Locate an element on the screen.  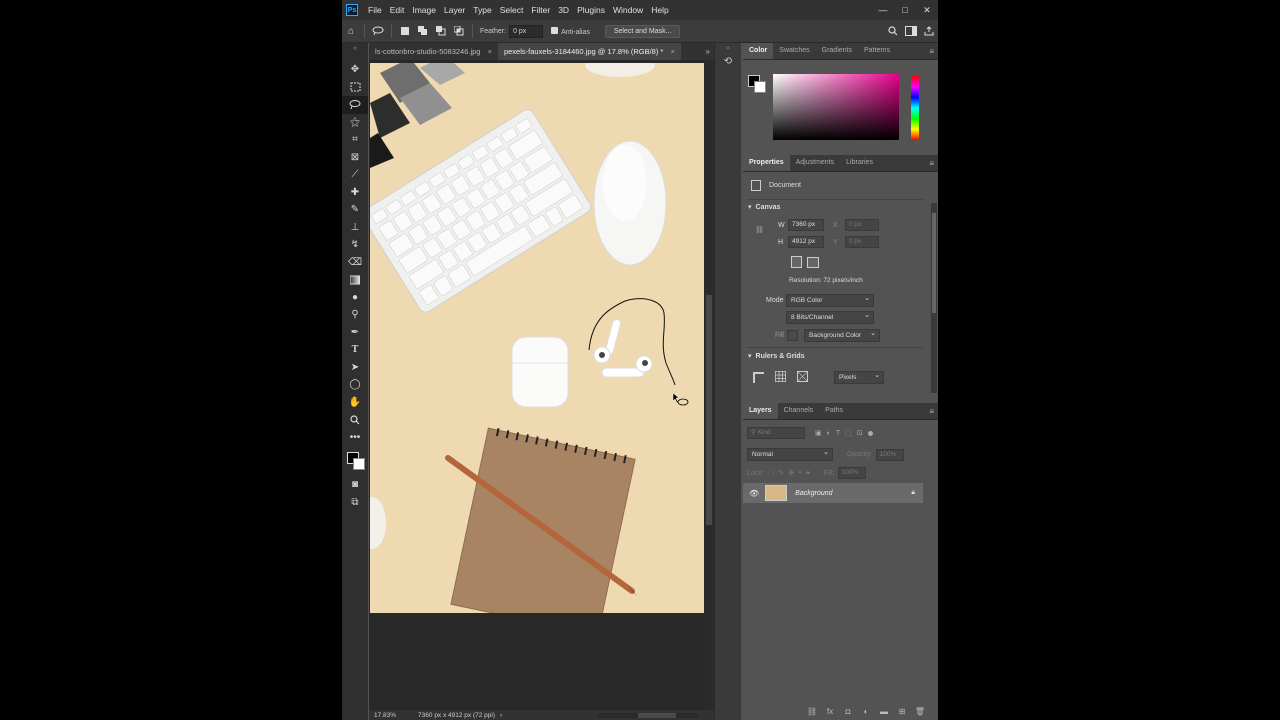
filter-smart-object-icon: ⊡ is located at coordinates (860, 433).